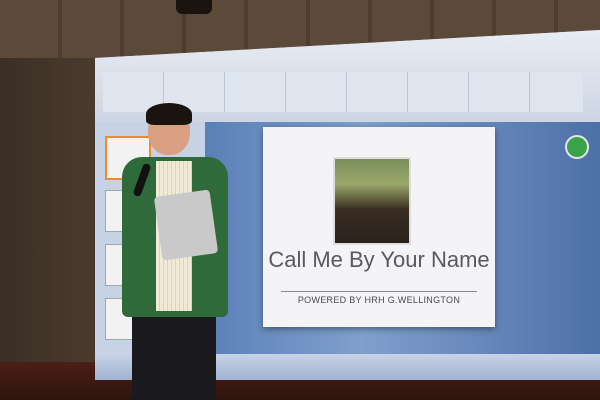  Describe the element at coordinates (186, 225) in the screenshot. I see `laptop` at that location.